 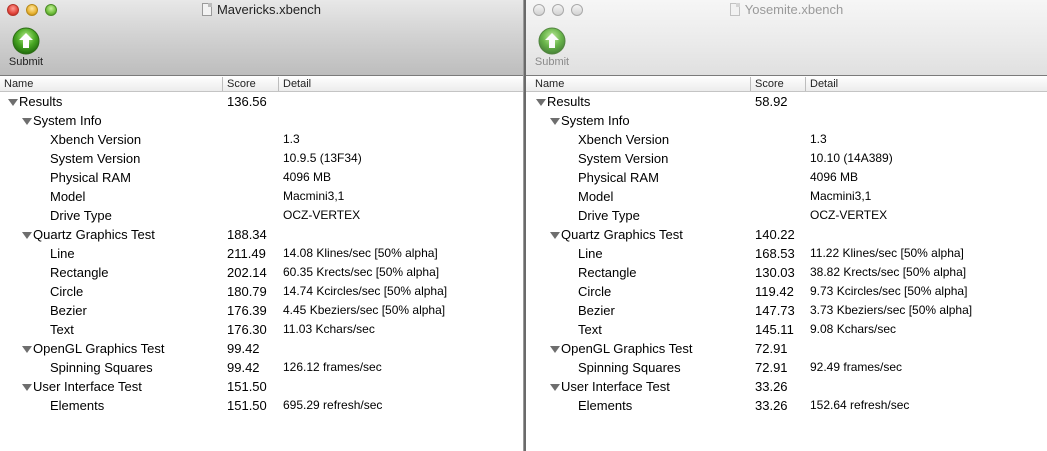 I want to click on outline-row: Results 58.92, so click(x=786, y=101).